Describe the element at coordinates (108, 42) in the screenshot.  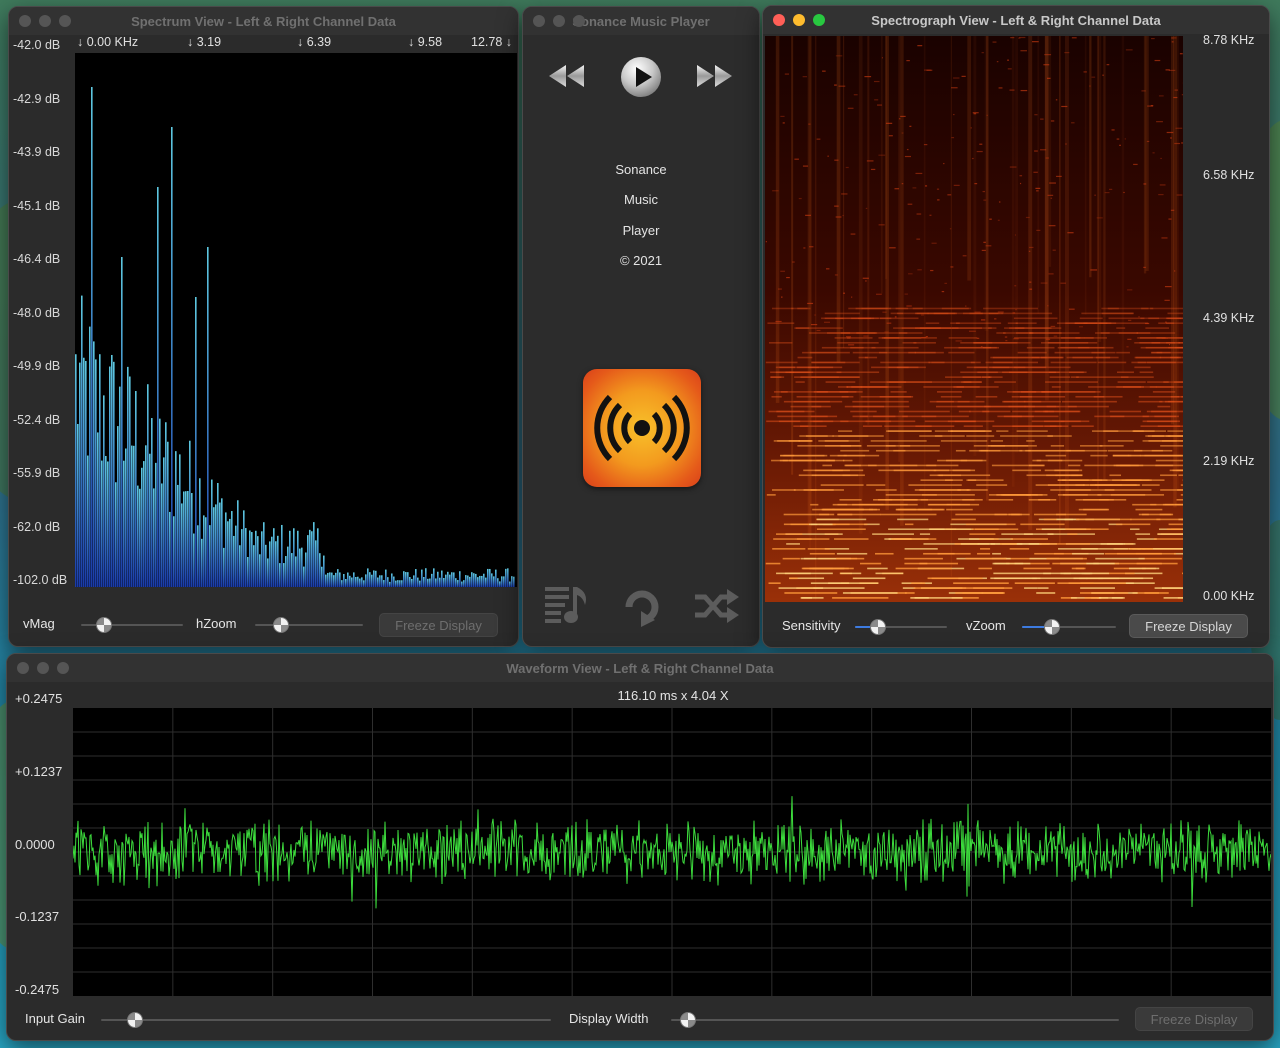
I see `khz-axis-label: ↓ 0.00 KHz` at that location.